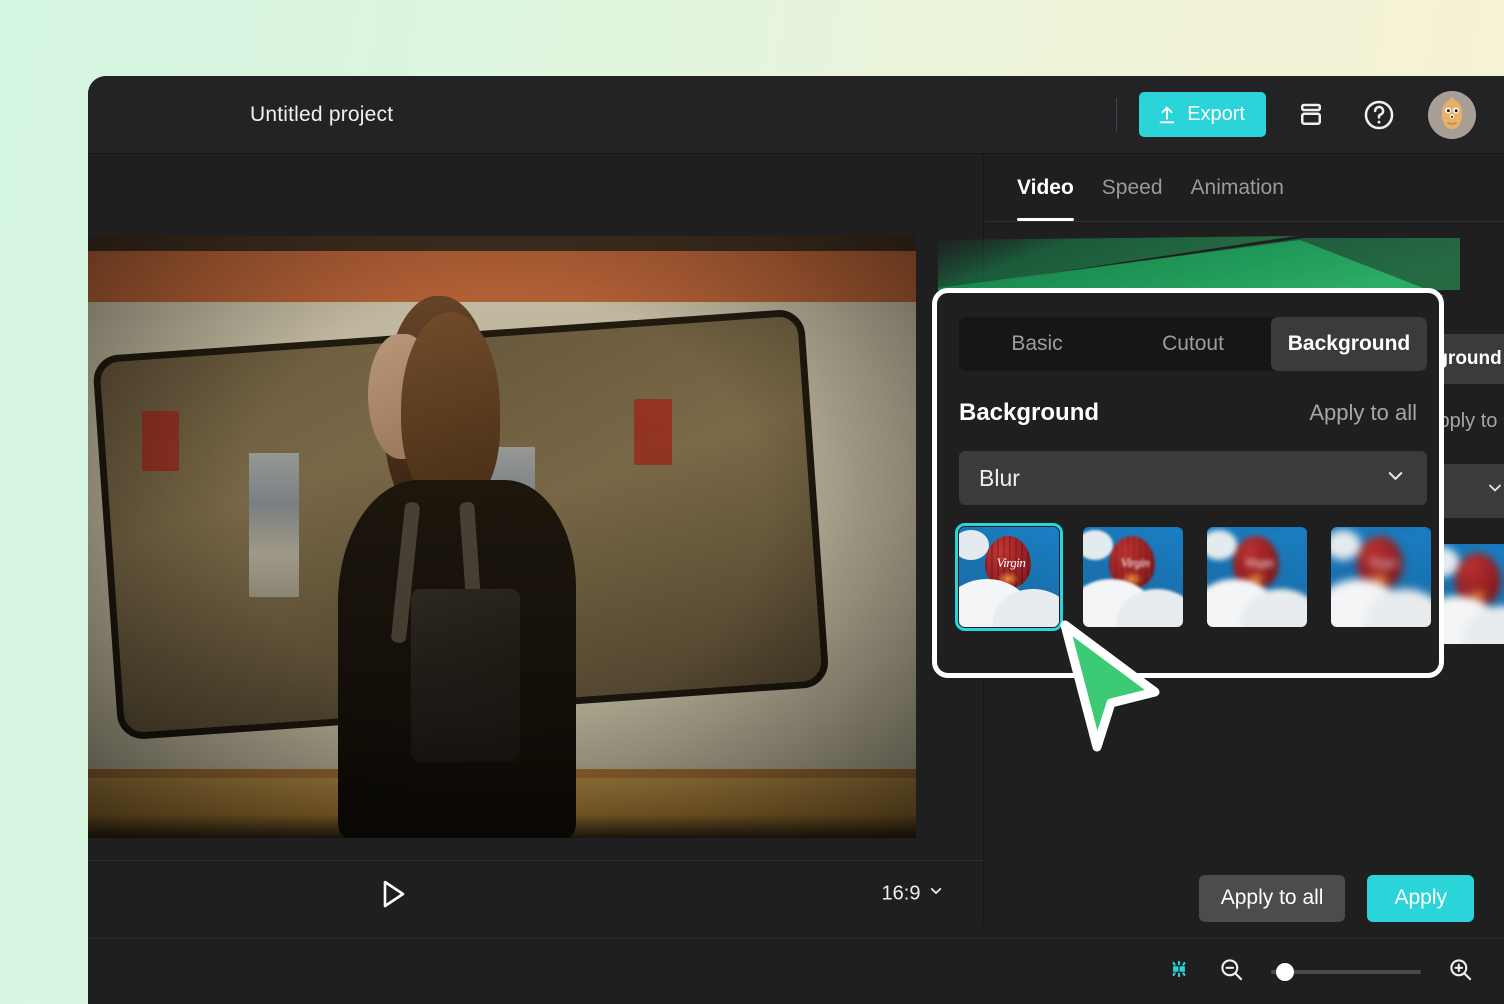 This screenshot has height=1004, width=1504. Describe the element at coordinates (1167, 115) in the screenshot. I see `upload-icon` at that location.